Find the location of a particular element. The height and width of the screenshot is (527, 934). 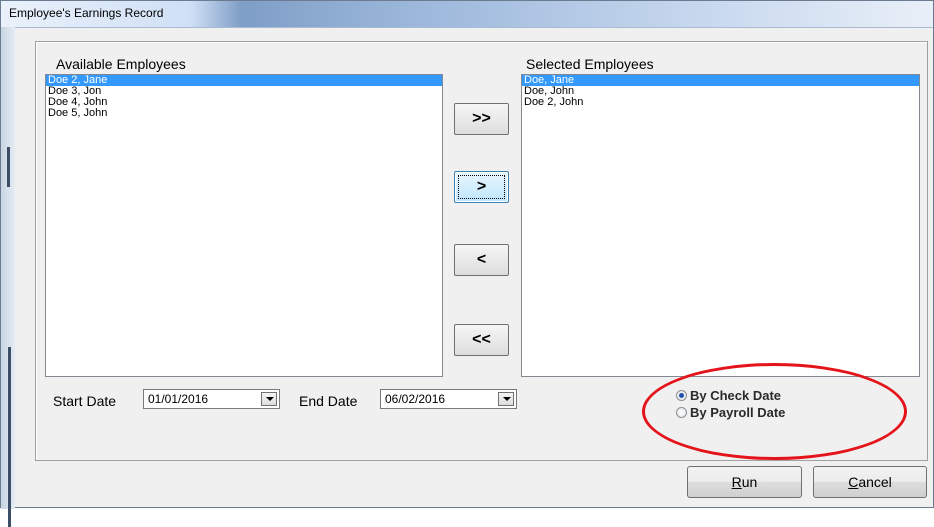

title-bar: Employee's Earnings Record is located at coordinates (467, 14).